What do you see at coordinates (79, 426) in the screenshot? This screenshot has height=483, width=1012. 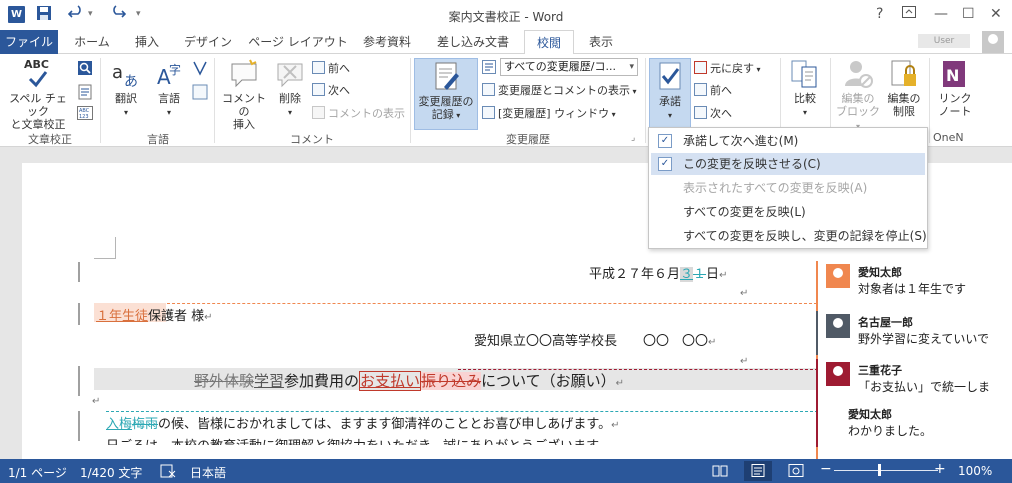 I see `change-bar` at bounding box center [79, 426].